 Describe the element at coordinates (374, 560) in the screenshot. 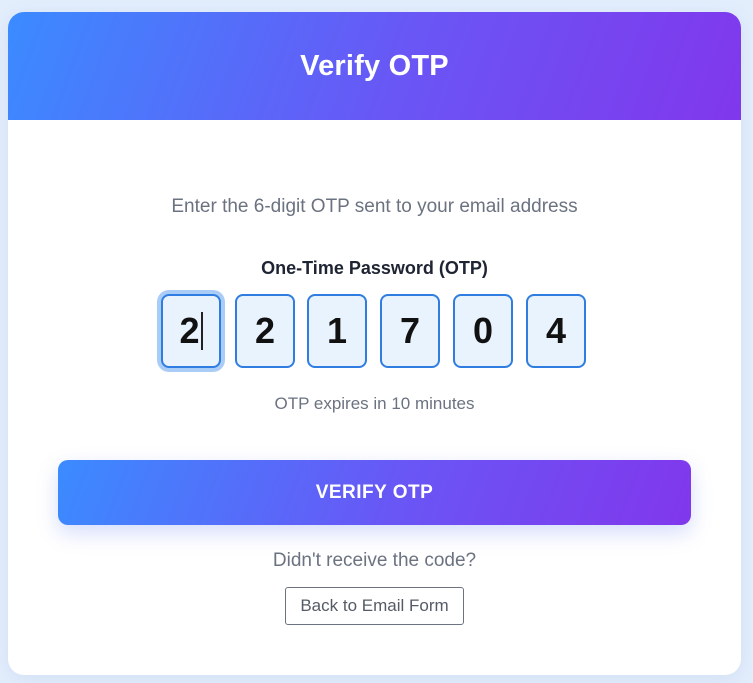

I see `resend-prompt: Didn't receive the code?` at that location.